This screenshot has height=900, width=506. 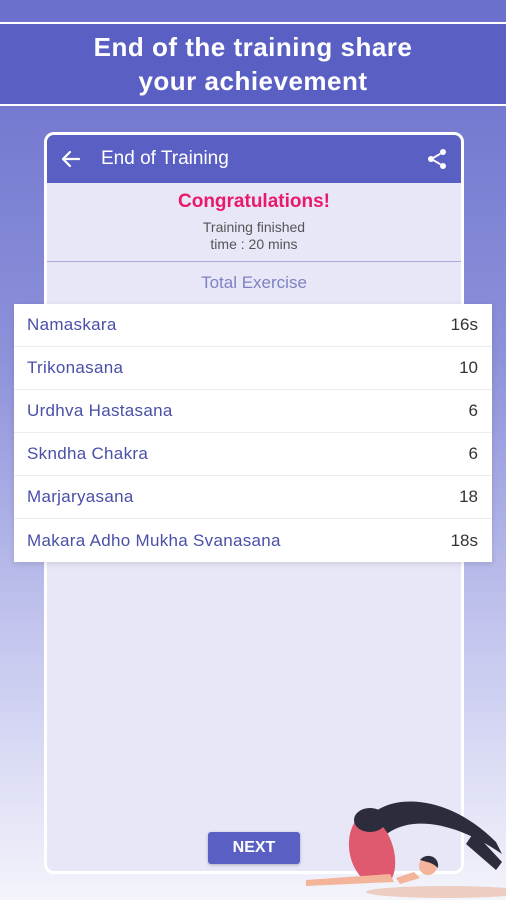 I want to click on app-bar: End of Training, so click(x=254, y=159).